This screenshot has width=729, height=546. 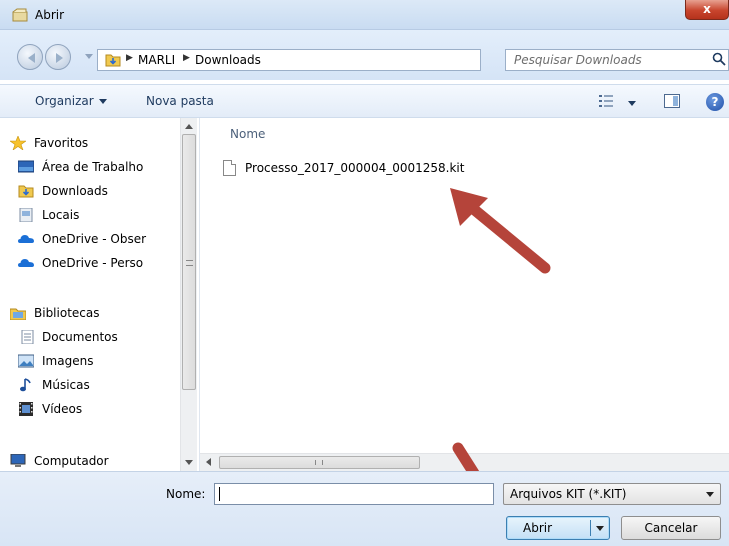 What do you see at coordinates (64, 101) in the screenshot?
I see `organize-label: Organizar` at bounding box center [64, 101].